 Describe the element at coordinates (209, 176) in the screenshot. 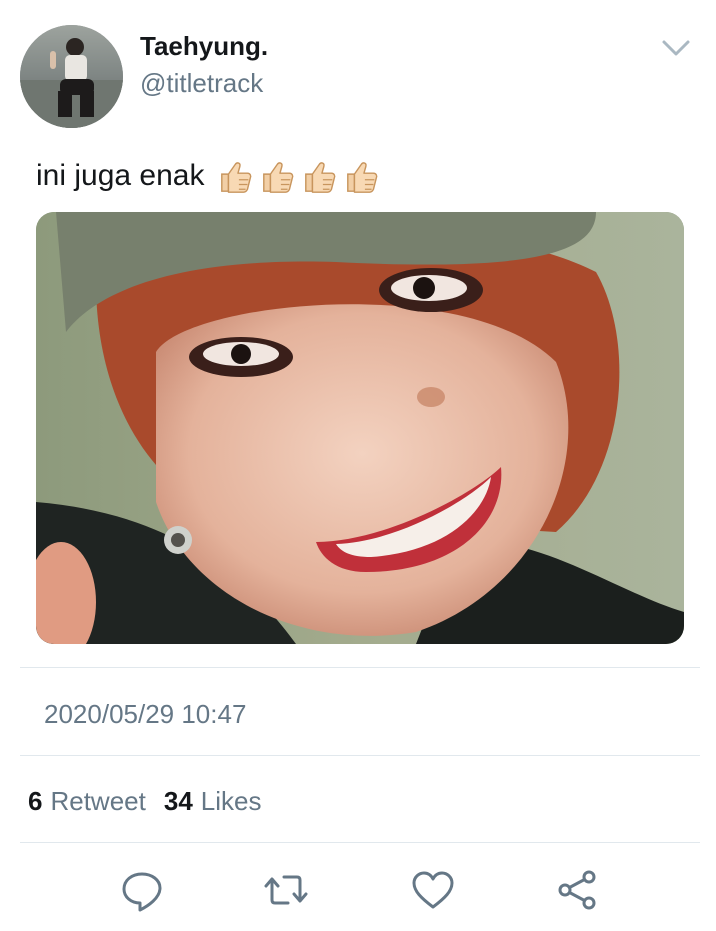

I see `tweet-text-row: ini juga enak` at that location.